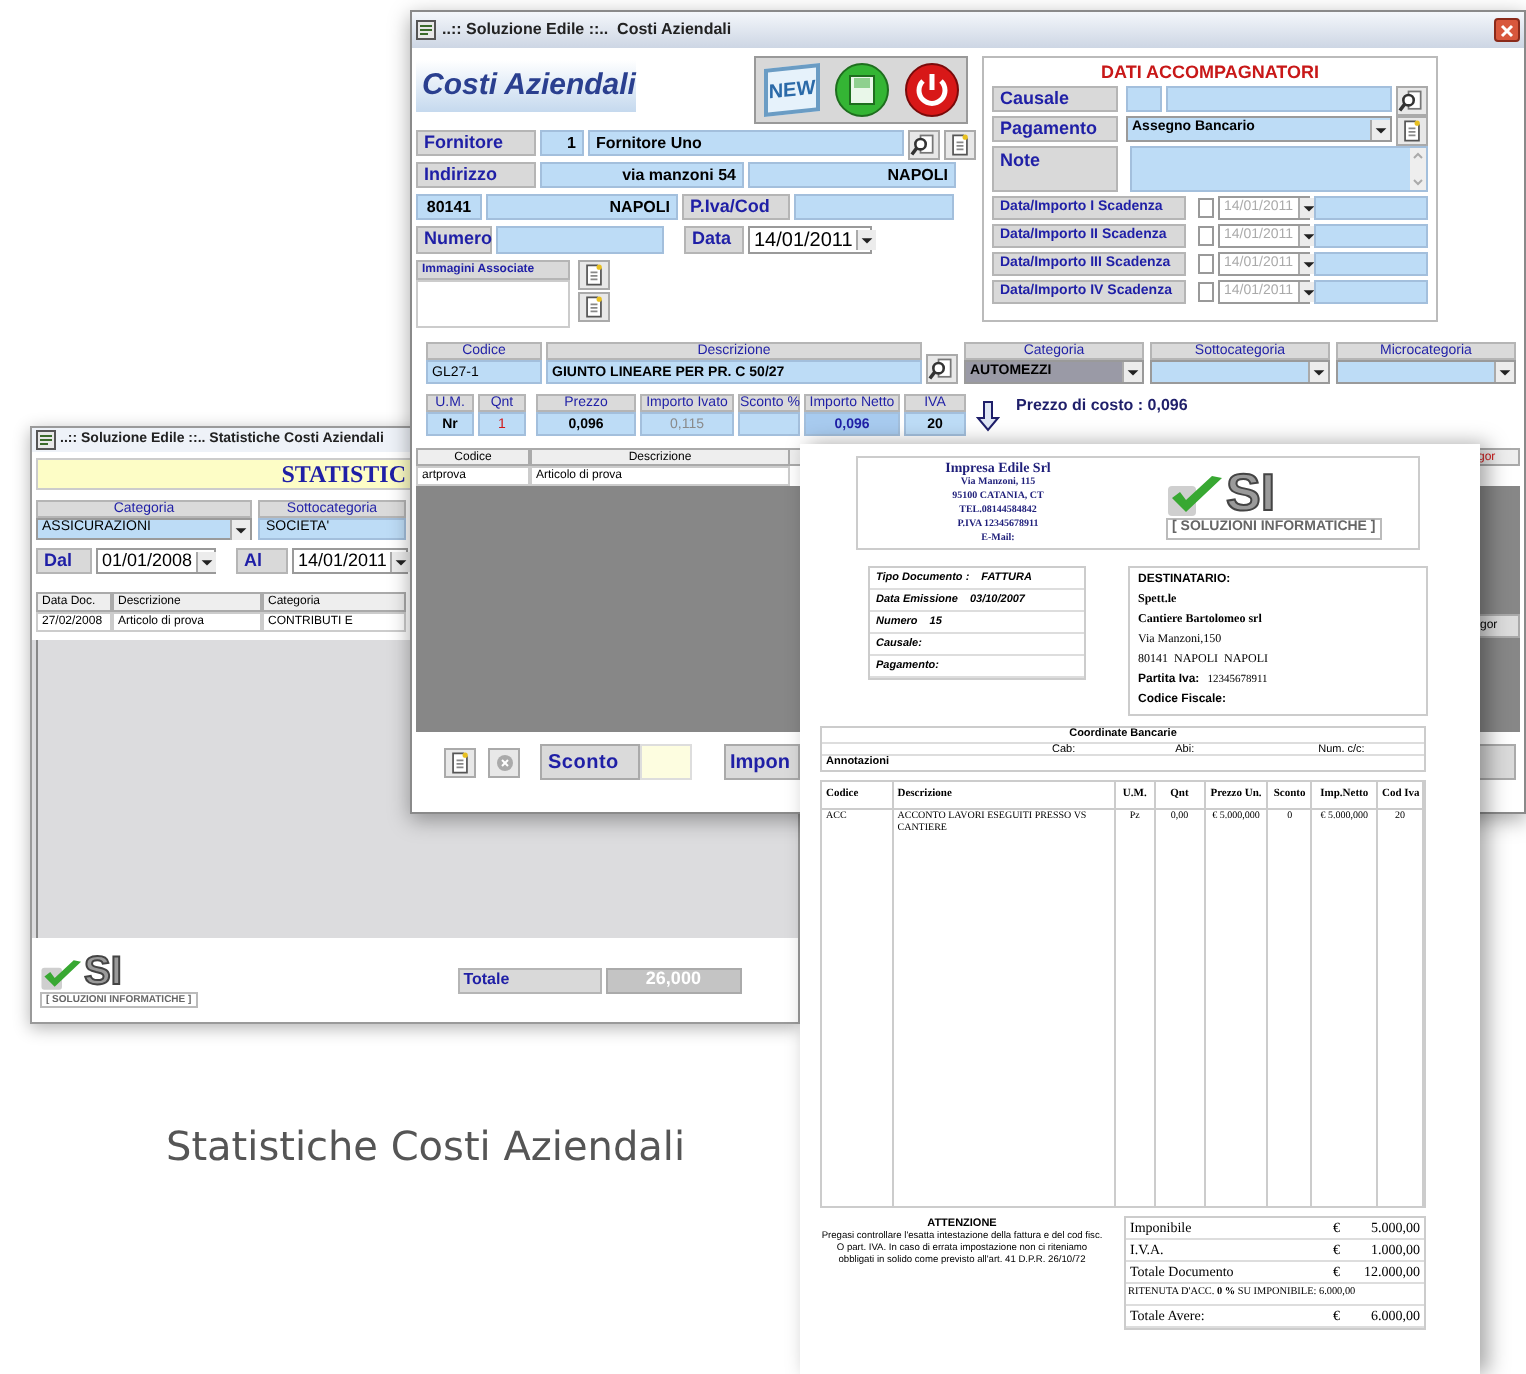 The width and height of the screenshot is (1526, 1374). I want to click on panel-title: DATI ACCOMPAGNATORI, so click(1210, 73).